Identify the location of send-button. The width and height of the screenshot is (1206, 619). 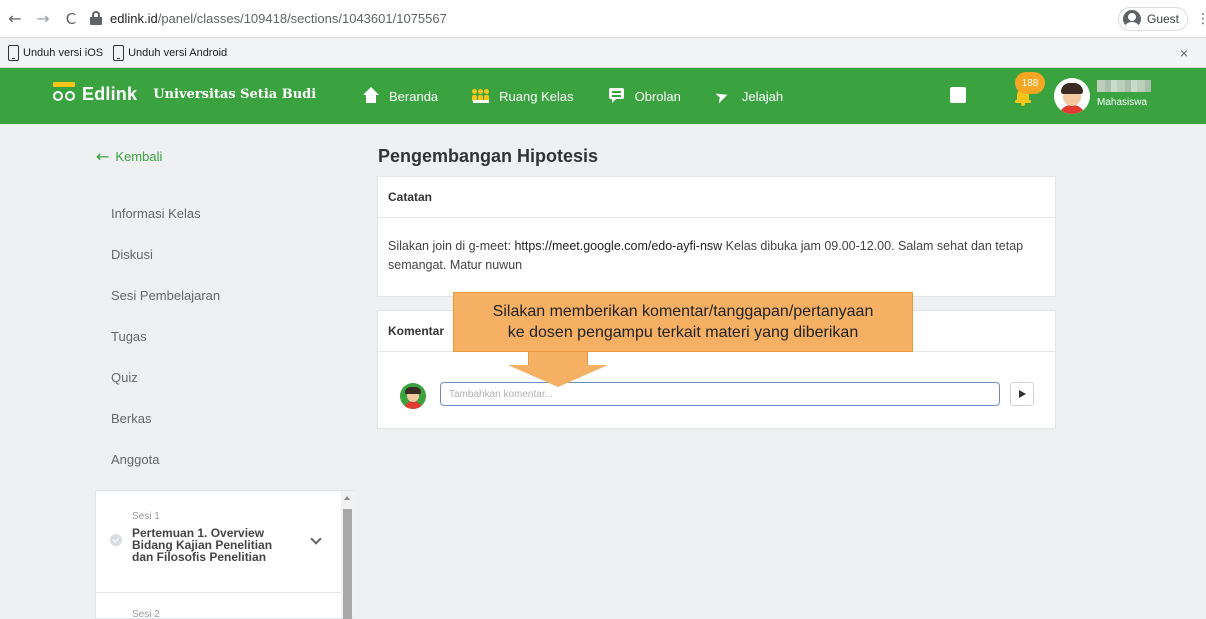
(1022, 394).